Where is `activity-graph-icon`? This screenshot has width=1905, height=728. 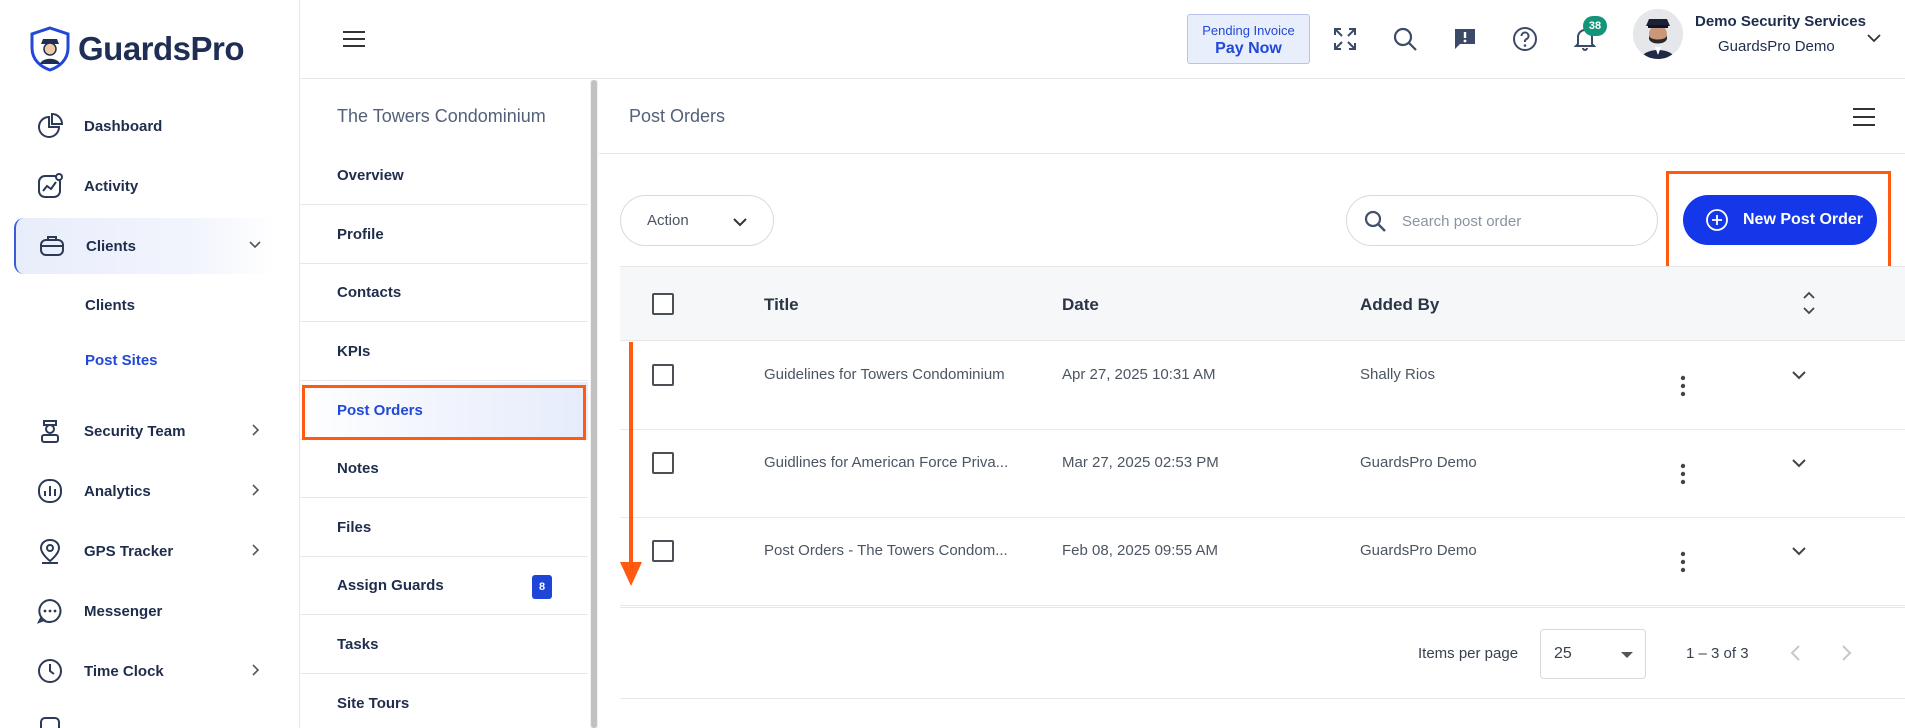
activity-graph-icon is located at coordinates (50, 185).